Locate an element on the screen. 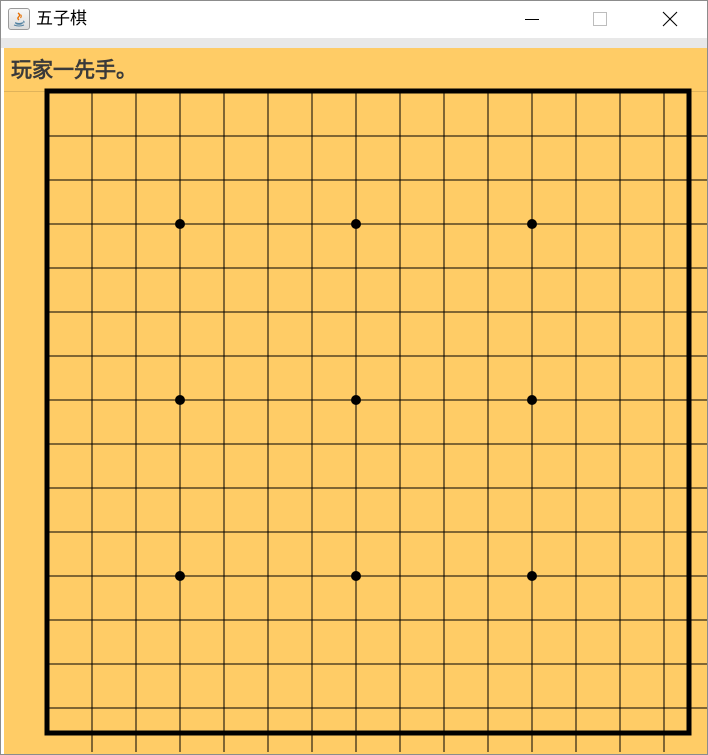 This screenshot has height=755, width=708. close-icon is located at coordinates (670, 19).